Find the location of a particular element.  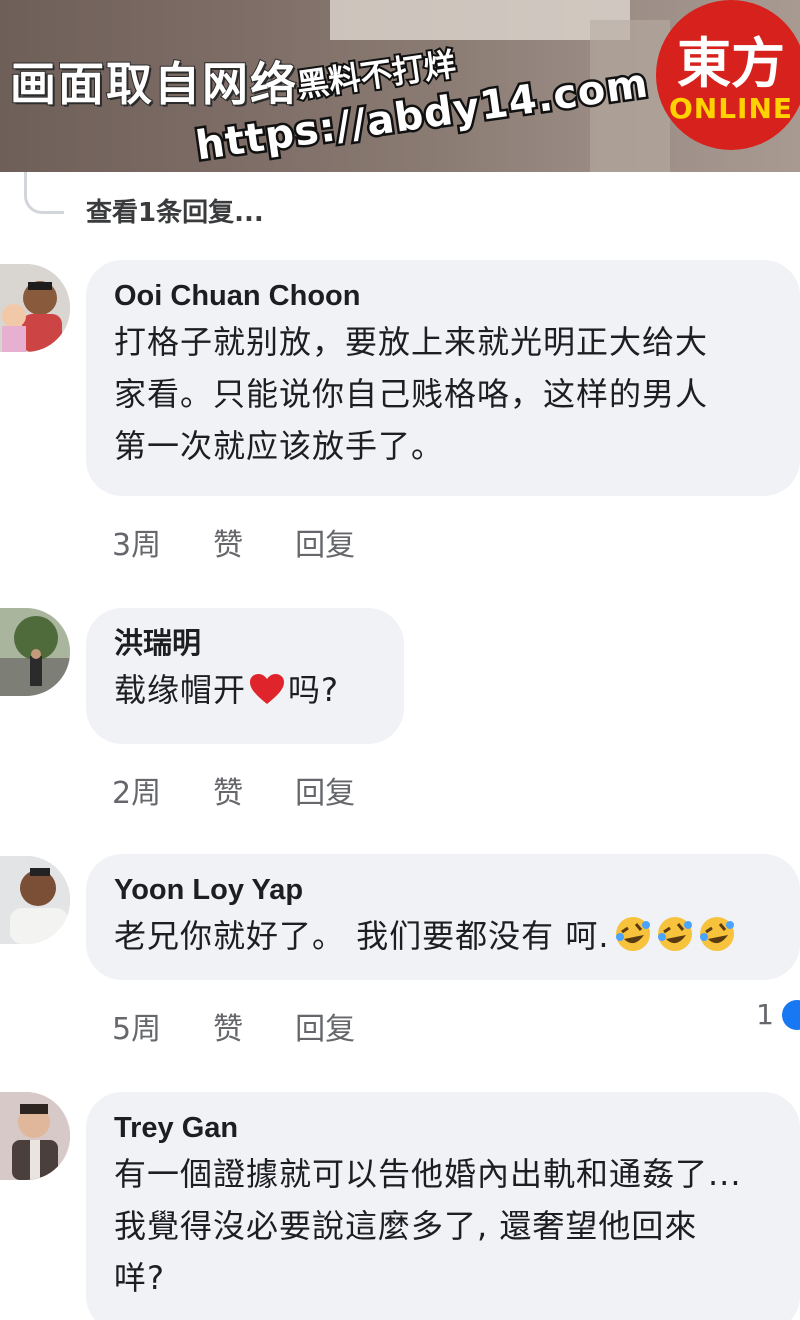

comment-actions: 2周 赞 回复 is located at coordinates (259, 790).